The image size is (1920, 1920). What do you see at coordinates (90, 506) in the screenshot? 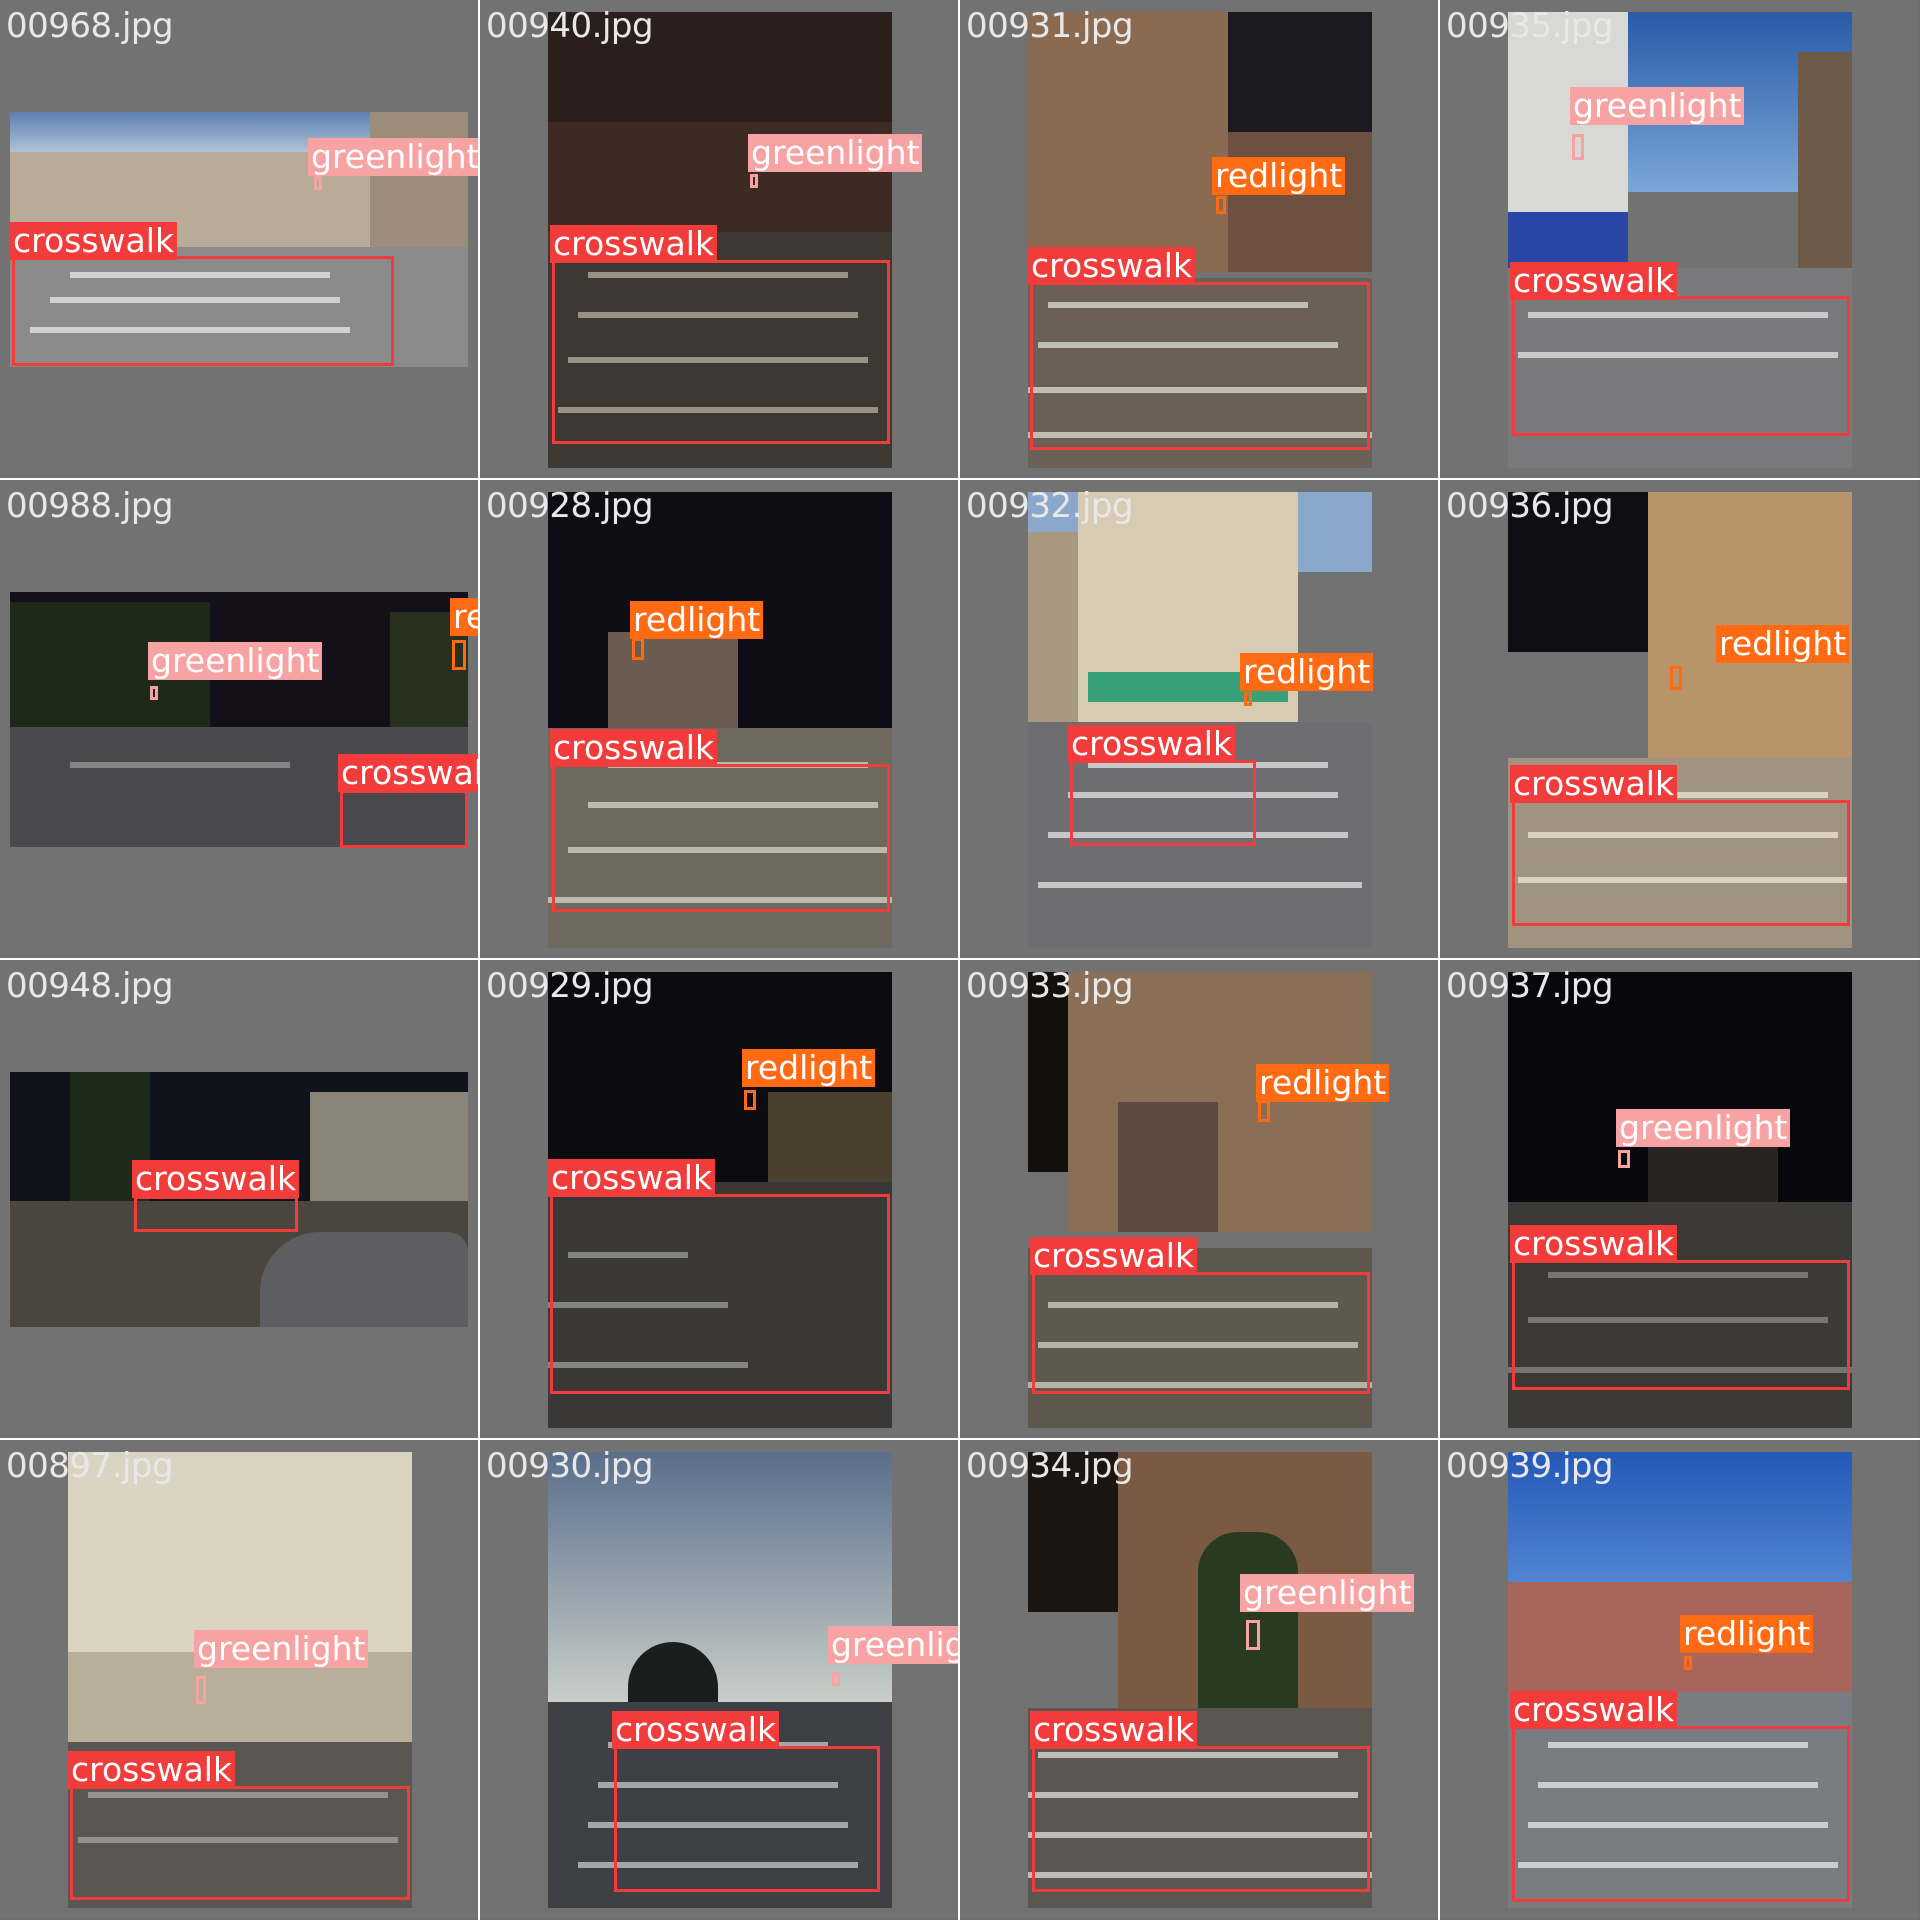
I see `filename-label: 00988.jpg` at bounding box center [90, 506].